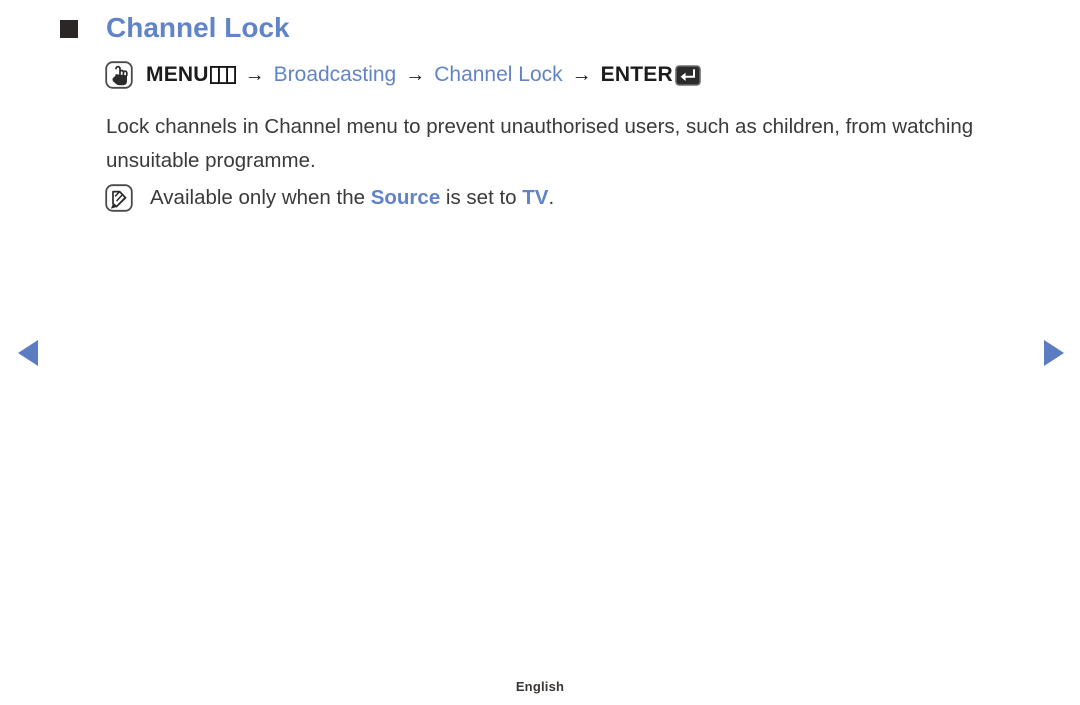 The image size is (1080, 705). Describe the element at coordinates (69, 29) in the screenshot. I see `filled-square-bullet-icon` at that location.